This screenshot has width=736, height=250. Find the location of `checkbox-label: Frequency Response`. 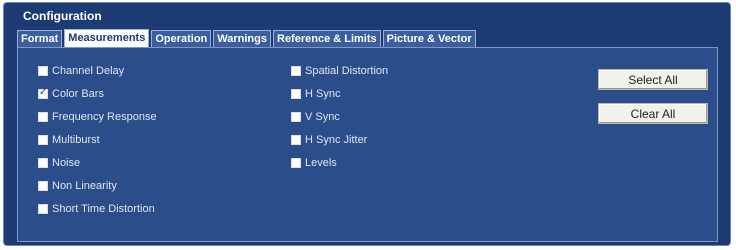

checkbox-label: Frequency Response is located at coordinates (104, 116).